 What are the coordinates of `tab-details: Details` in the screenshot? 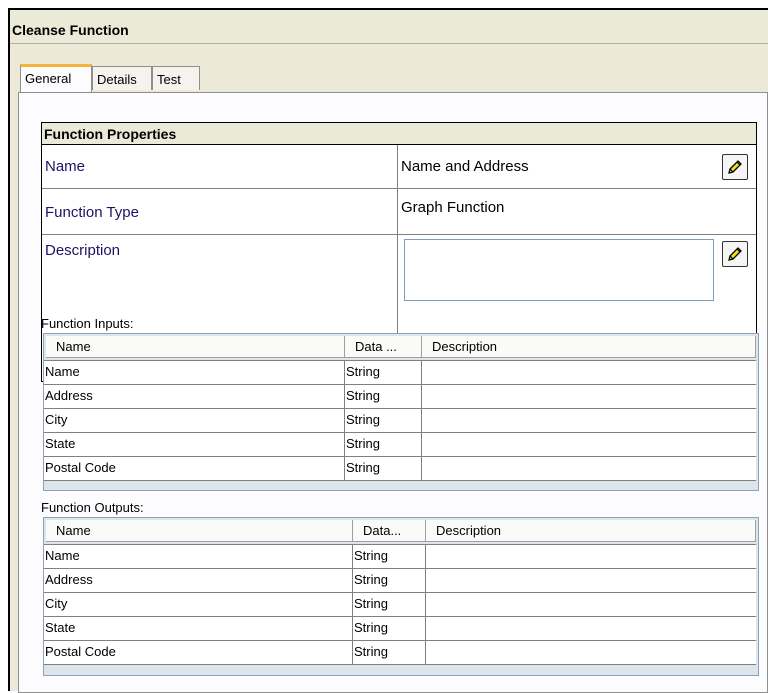 It's located at (122, 78).